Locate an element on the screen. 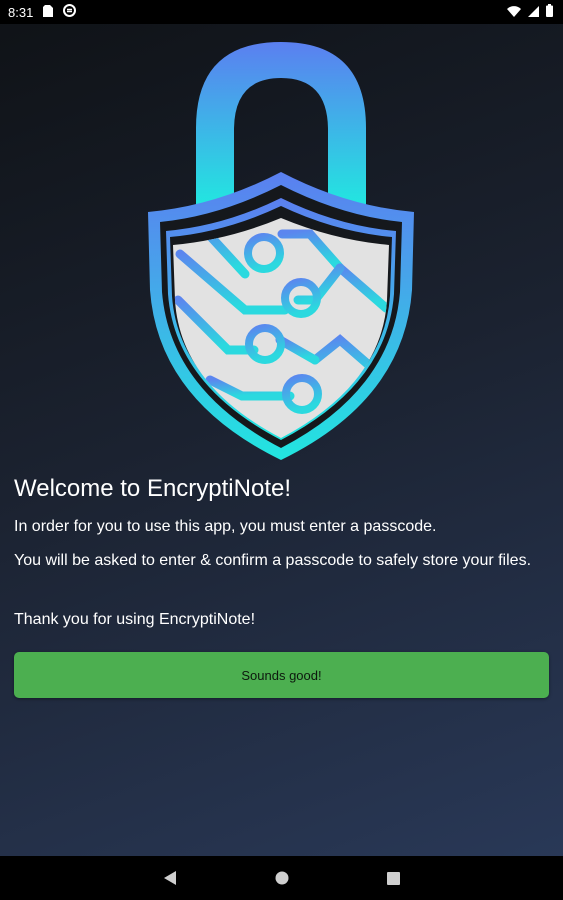 This screenshot has width=563, height=900. signal-icon is located at coordinates (533, 12).